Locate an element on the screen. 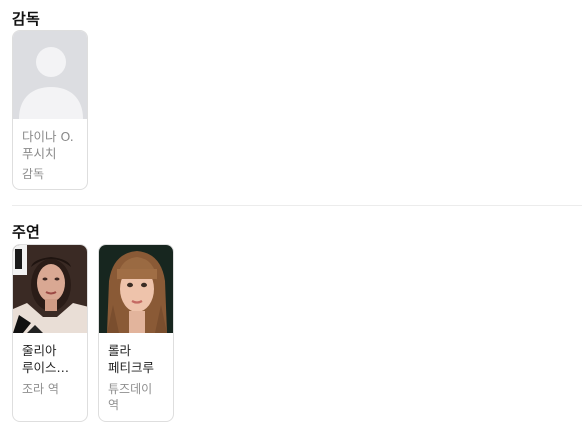  person-card-director: 다이나 O. 푸시치 감독 is located at coordinates (50, 110).